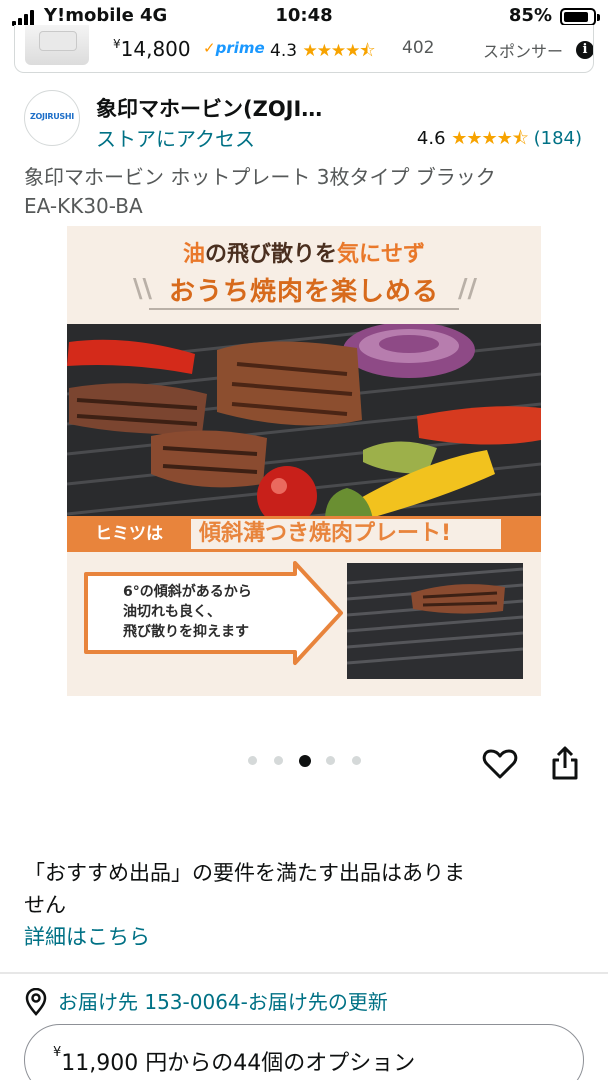 The height and width of the screenshot is (1080, 608). I want to click on product-model-number: EA-KK30-BA, so click(83, 206).